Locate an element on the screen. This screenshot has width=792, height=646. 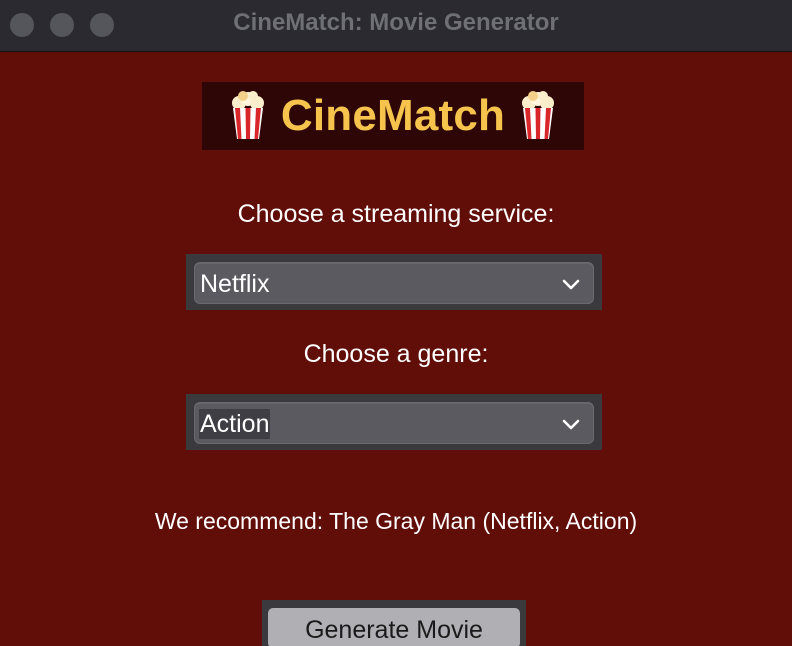
title-bar: CineMatch: Movie Generator is located at coordinates (396, 26).